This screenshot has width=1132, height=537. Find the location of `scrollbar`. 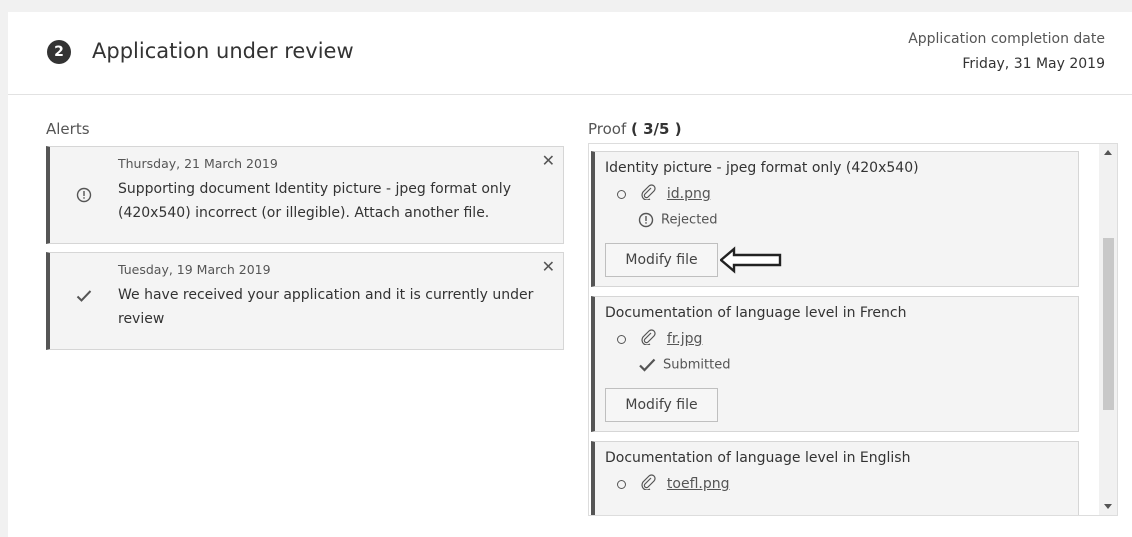

scrollbar is located at coordinates (1108, 329).